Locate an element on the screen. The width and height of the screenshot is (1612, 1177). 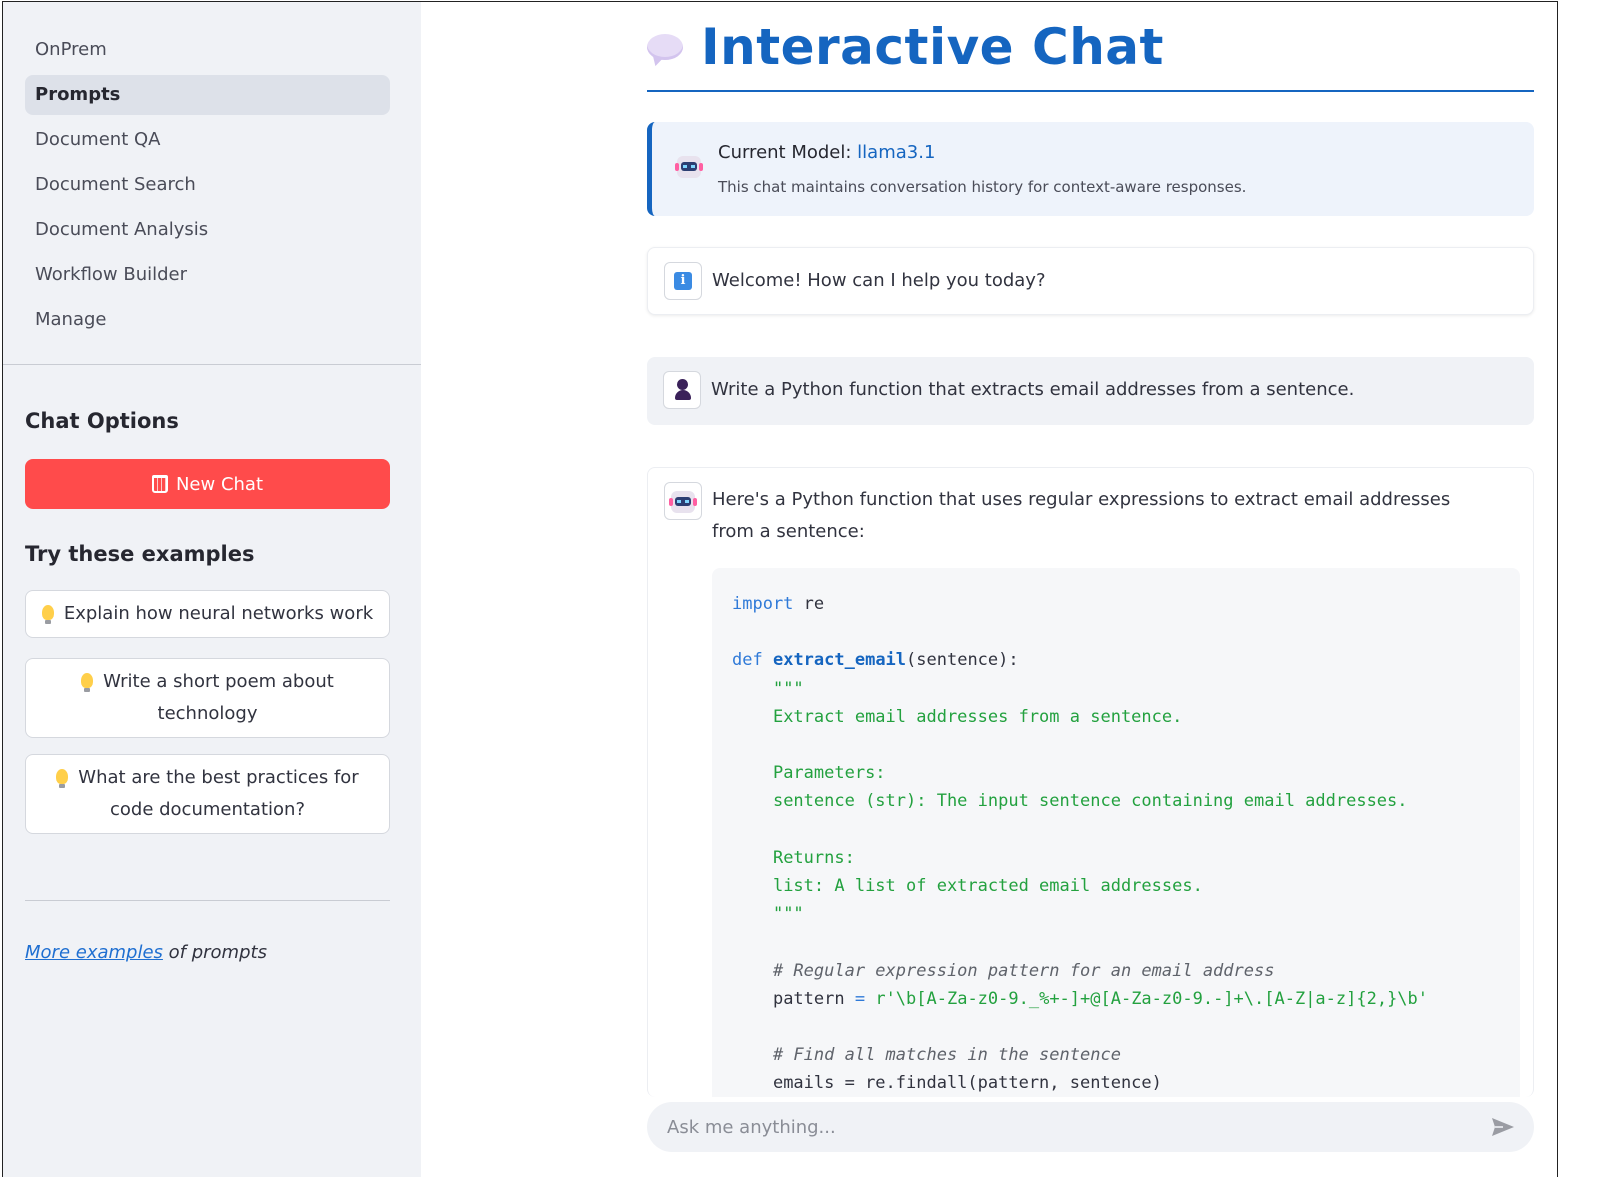
page-header: Interactive Chat is located at coordinates (905, 47).